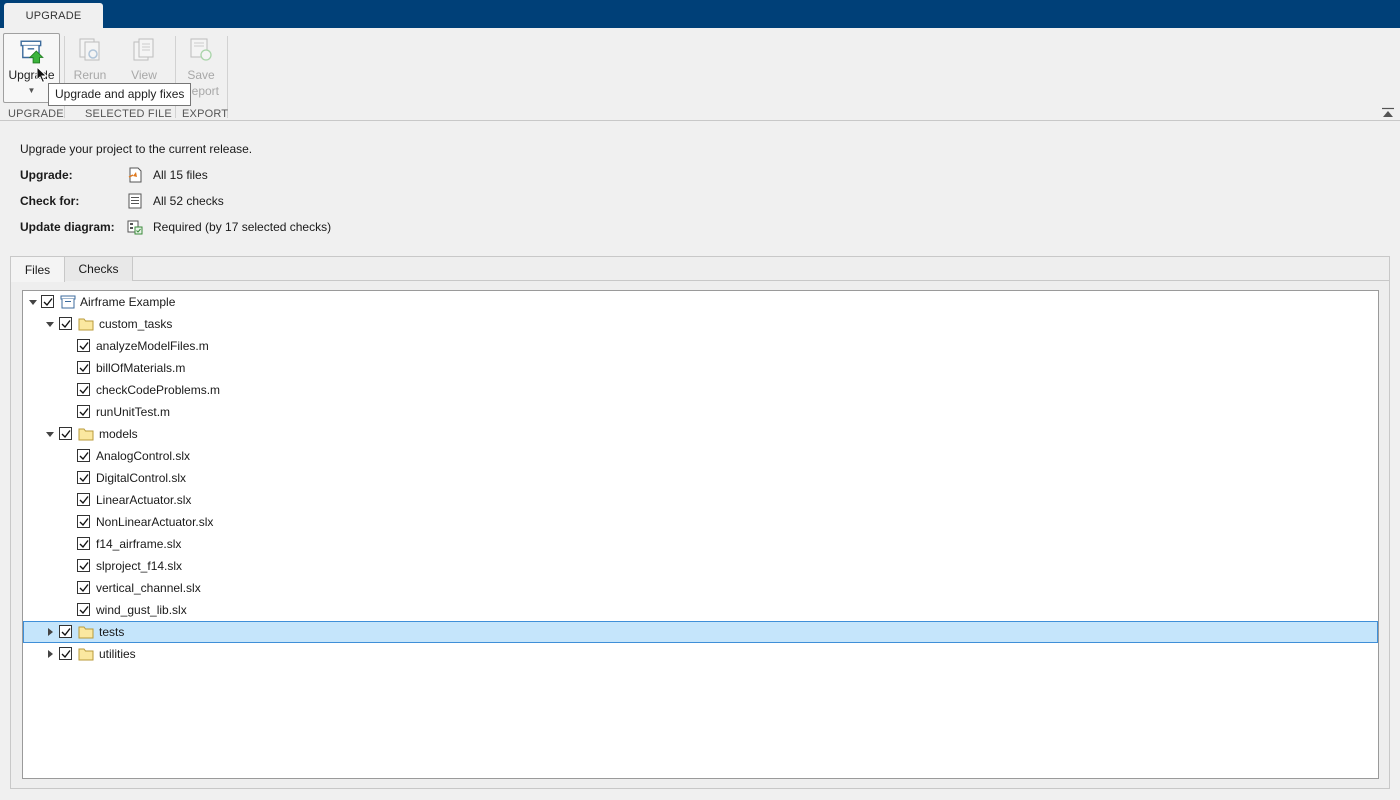 The height and width of the screenshot is (800, 1400). Describe the element at coordinates (700, 654) in the screenshot. I see `tree-row-folder-utilities: utilities` at that location.